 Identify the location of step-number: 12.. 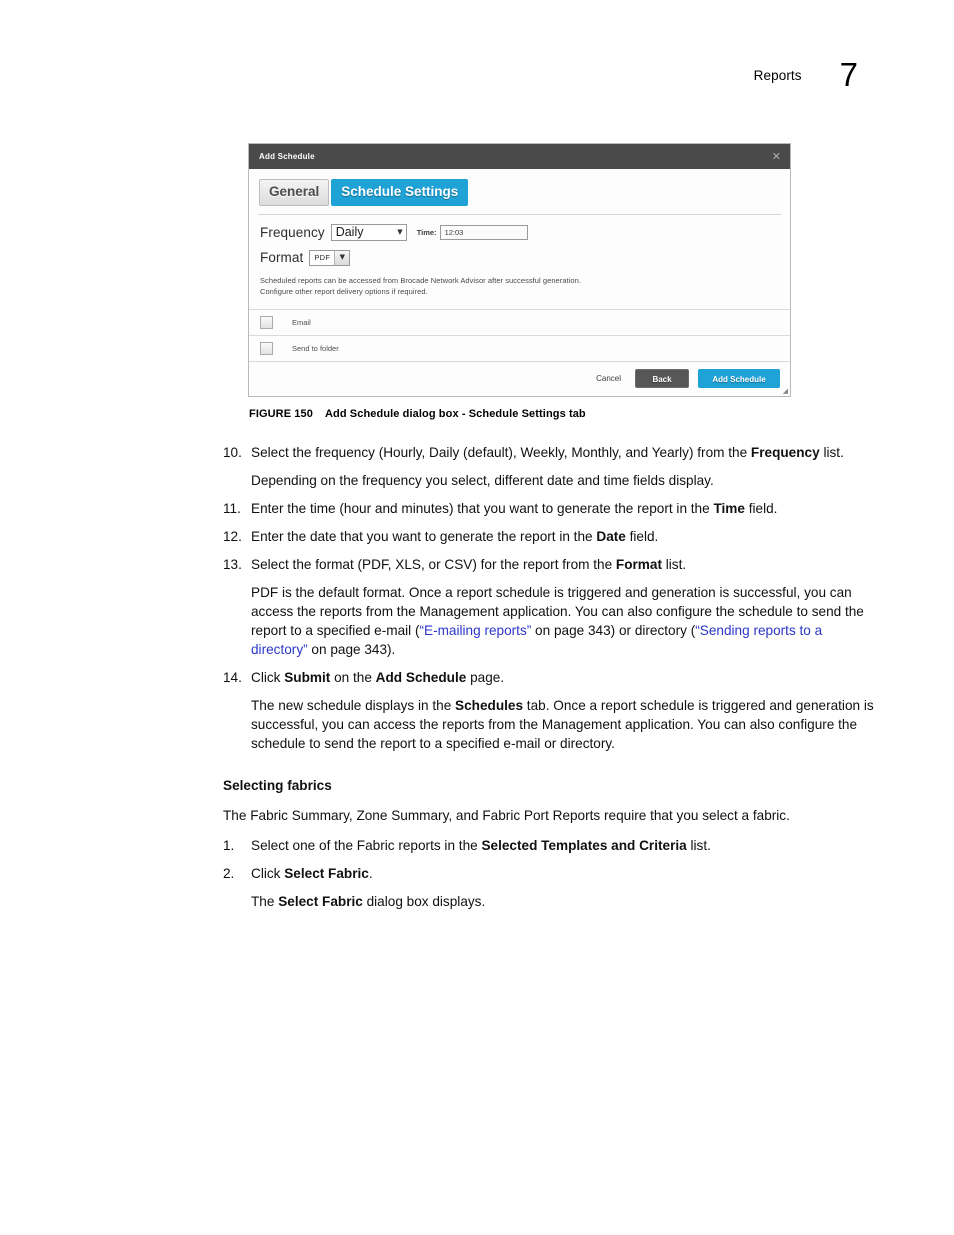
(232, 536).